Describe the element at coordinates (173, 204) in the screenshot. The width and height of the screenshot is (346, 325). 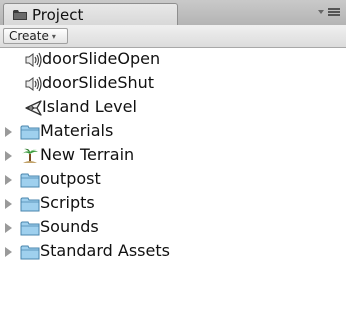
I see `list-item-scripts: Scripts` at that location.